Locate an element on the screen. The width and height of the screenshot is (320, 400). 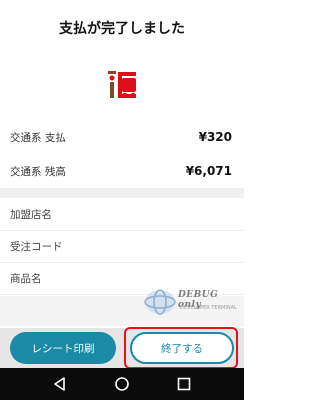
balance-label: 交通系 残高 is located at coordinates (38, 171).